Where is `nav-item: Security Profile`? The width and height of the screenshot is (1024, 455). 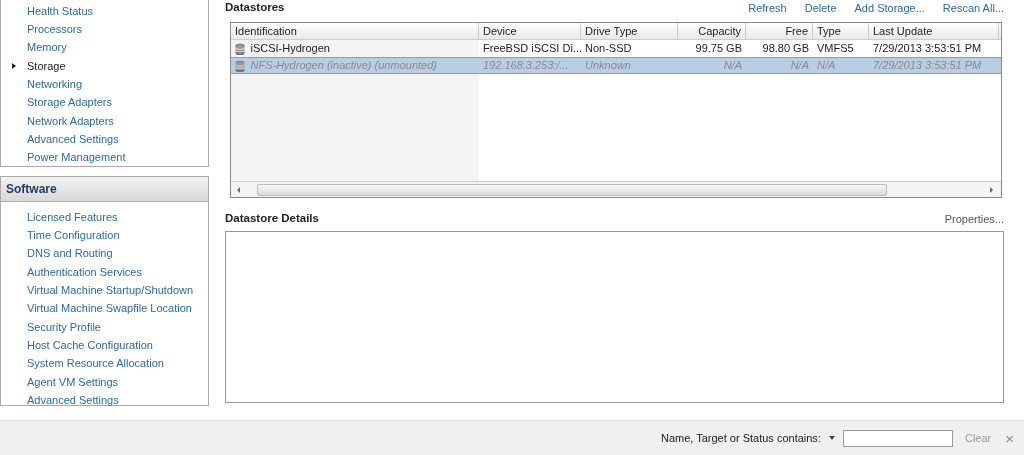
nav-item: Security Profile is located at coordinates (104, 327).